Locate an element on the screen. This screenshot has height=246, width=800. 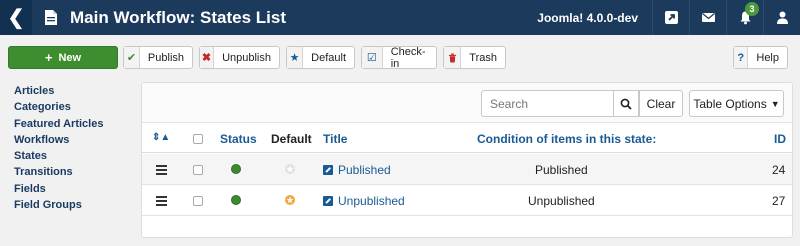
sidebar-item-featured-articles: Featured Articles is located at coordinates (58, 124).